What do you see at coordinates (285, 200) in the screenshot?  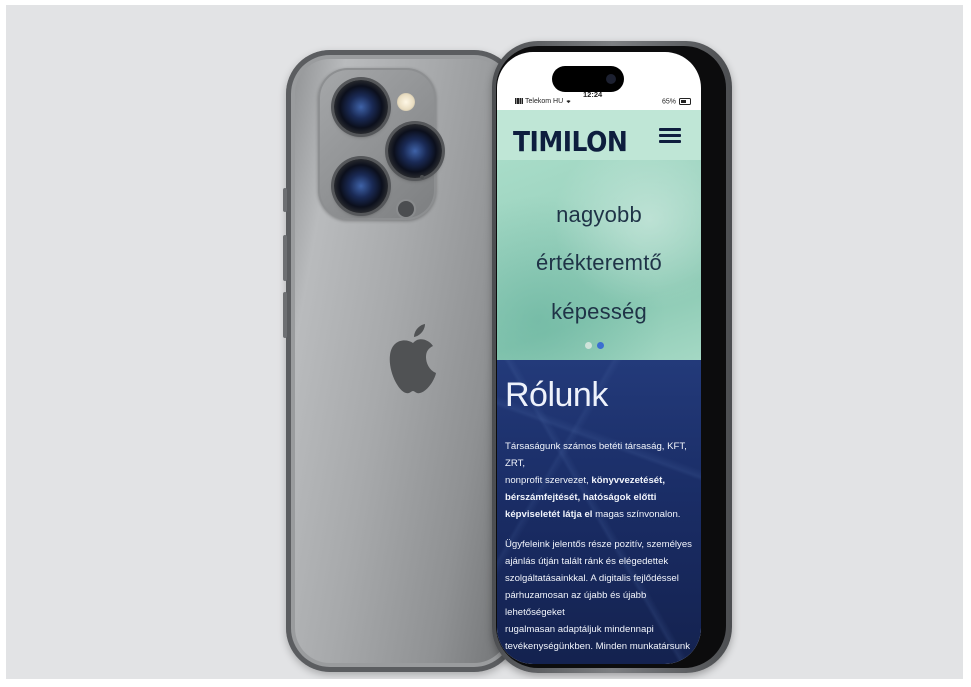 I see `action-button` at bounding box center [285, 200].